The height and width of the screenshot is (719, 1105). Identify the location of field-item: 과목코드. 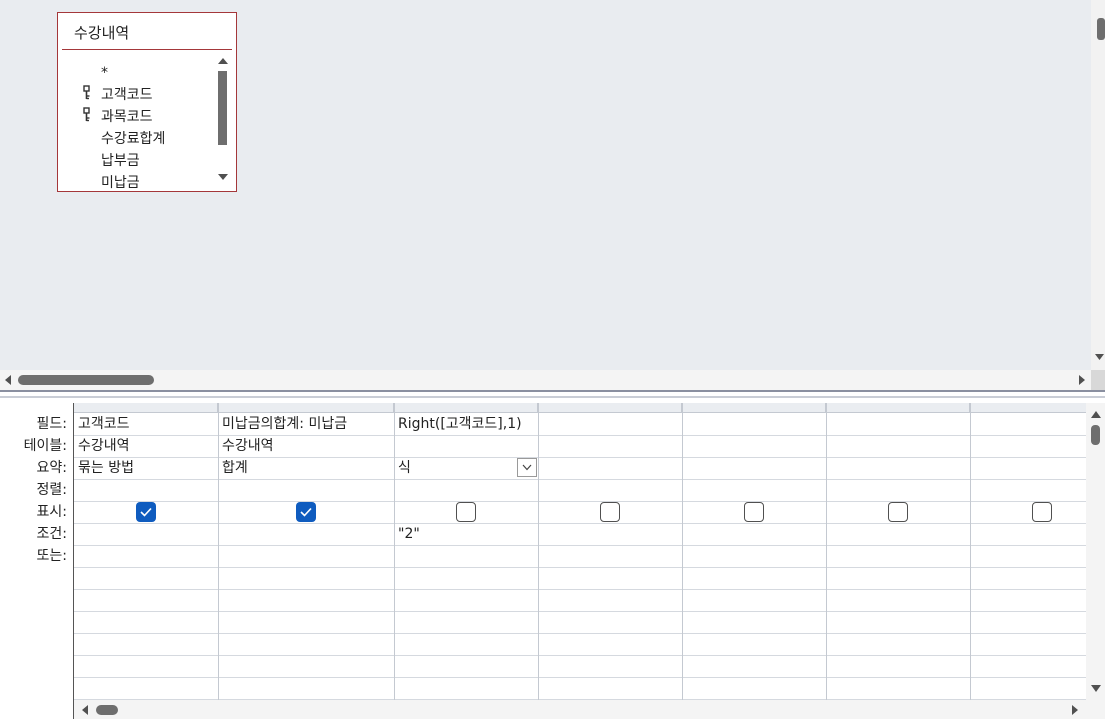
(127, 117).